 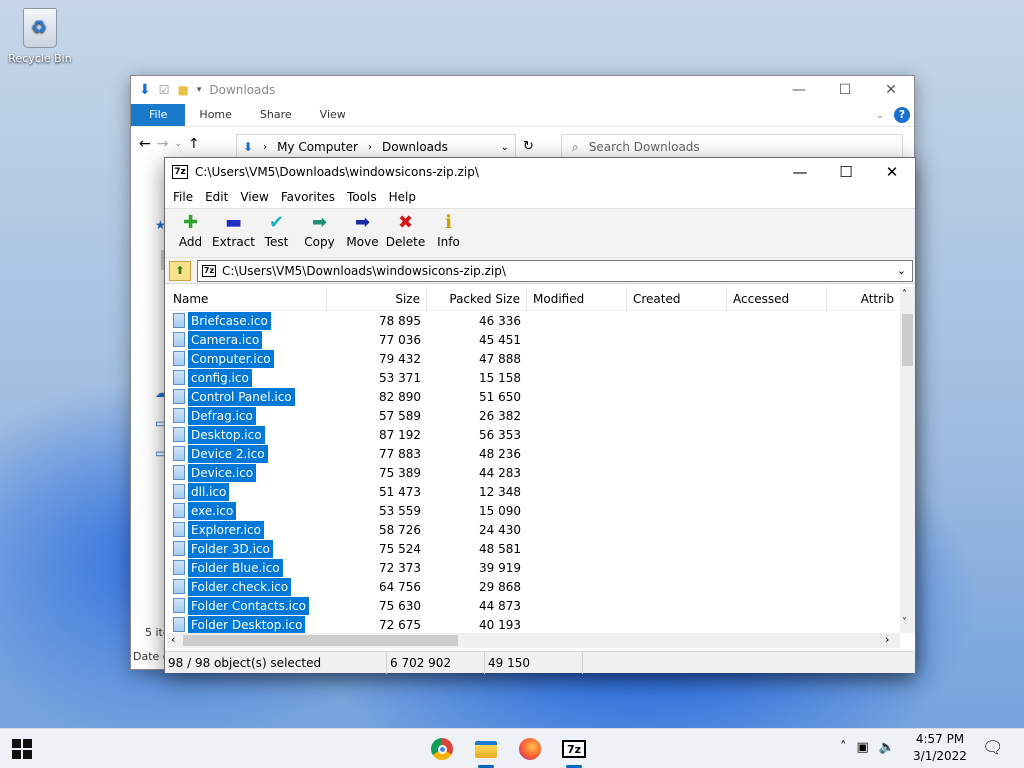 What do you see at coordinates (415, 147) in the screenshot?
I see `breadcrumb-downloads: Downloads` at bounding box center [415, 147].